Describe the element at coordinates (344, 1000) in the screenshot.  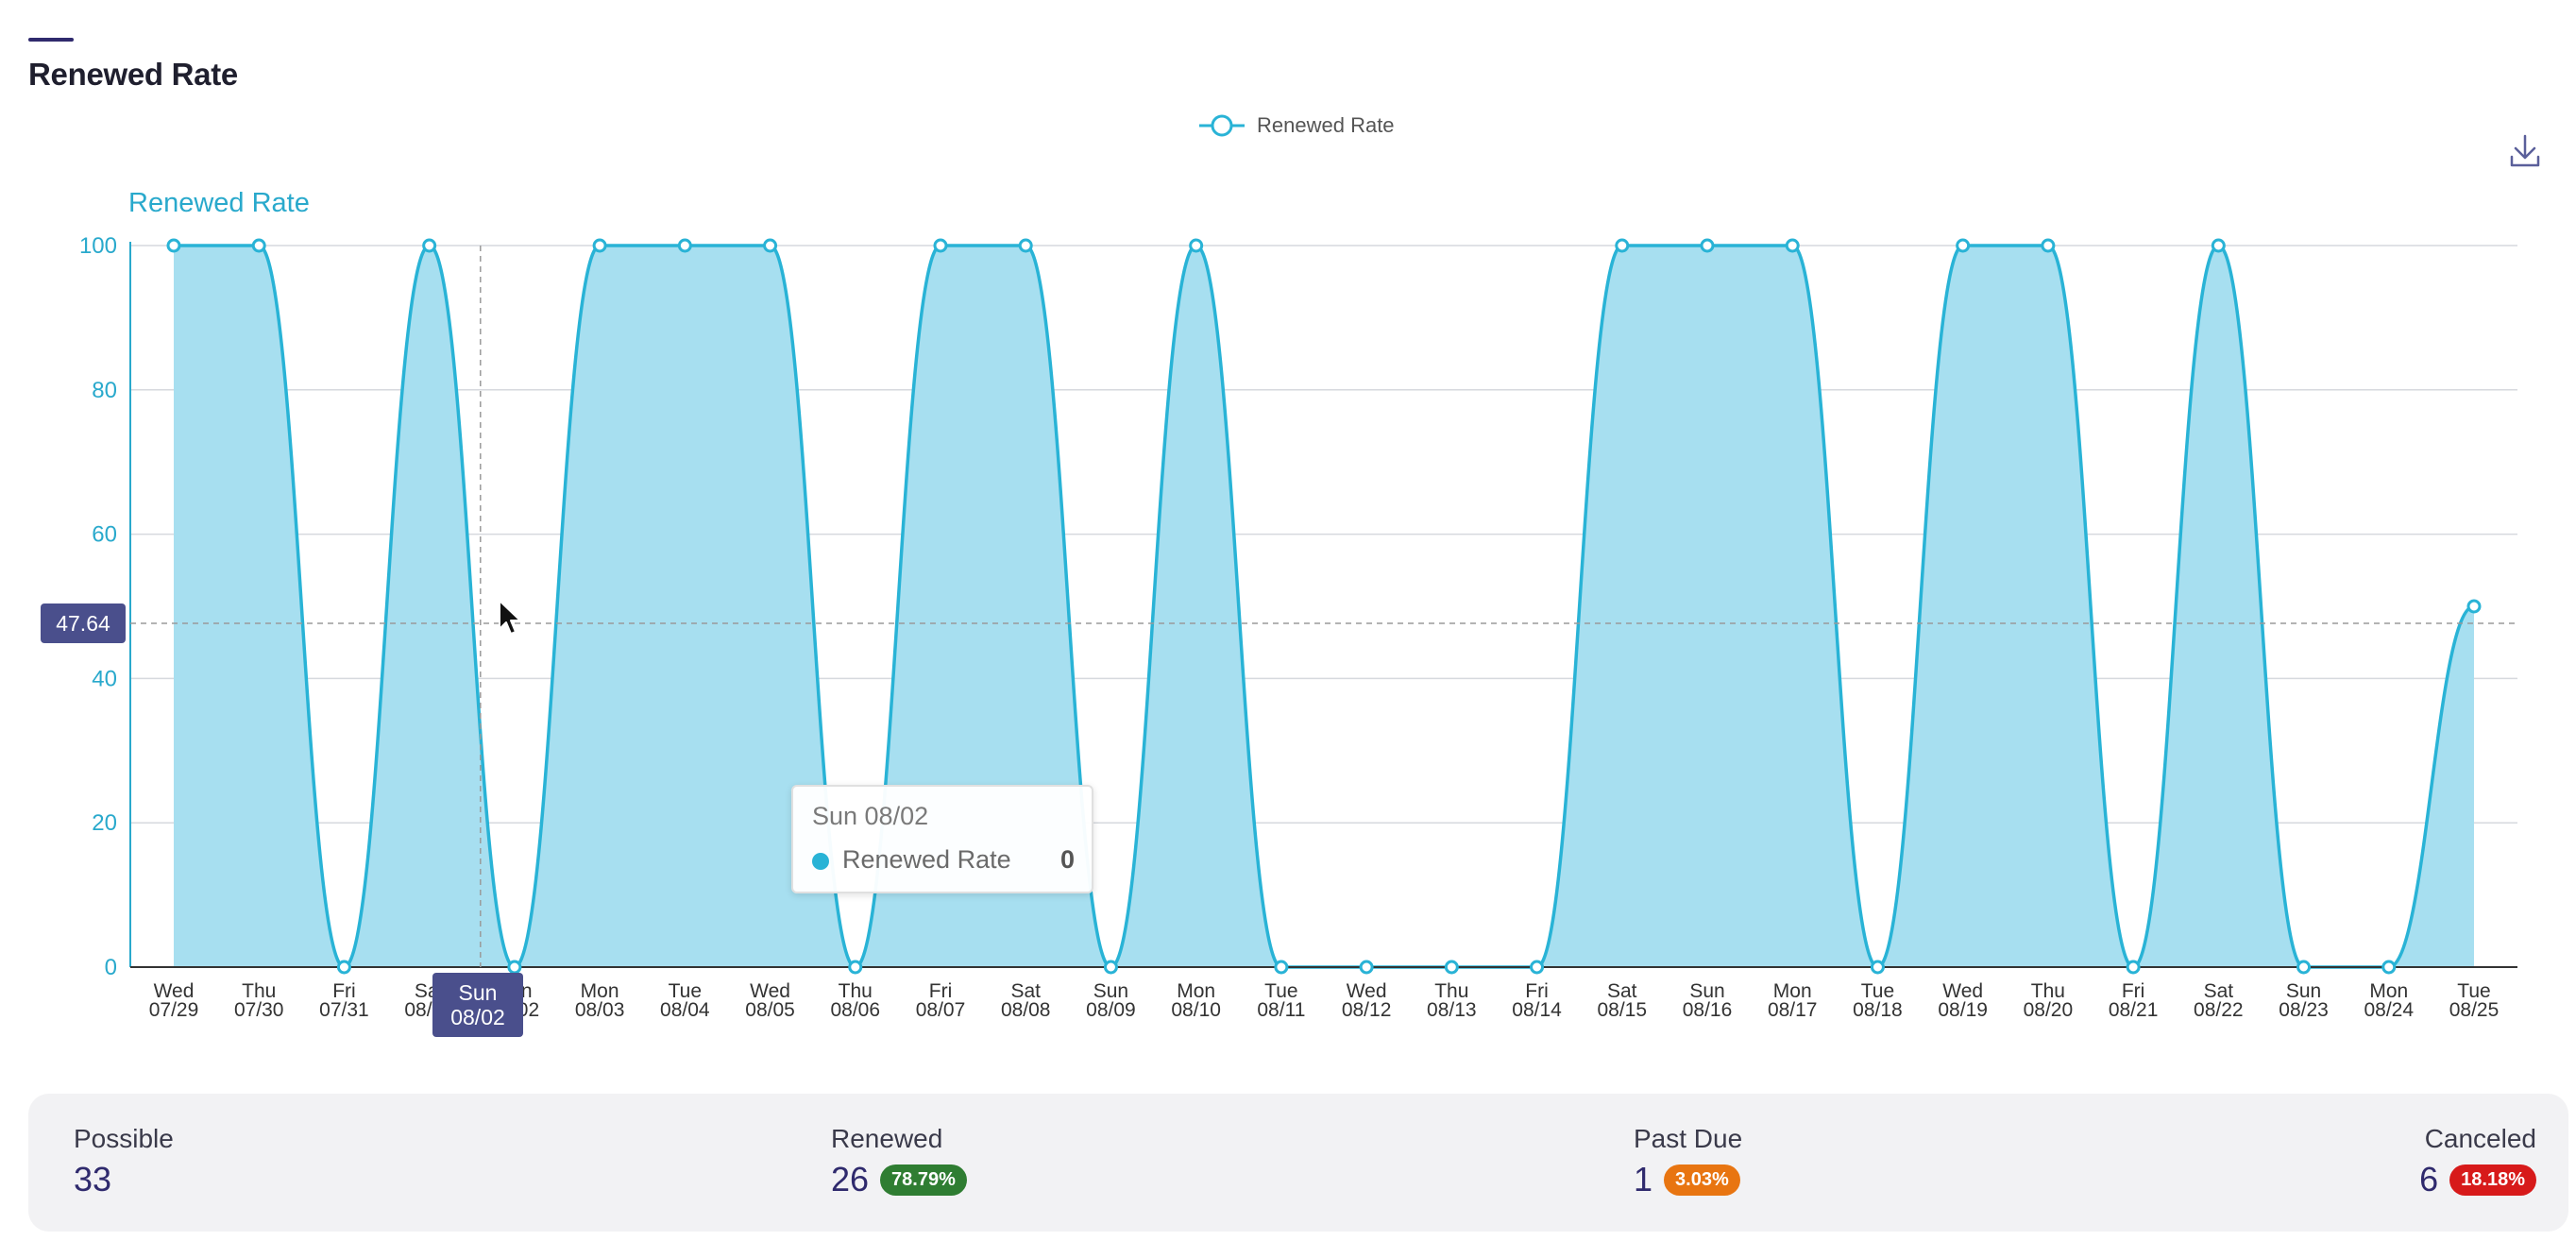
I see `x-tick-label: Fri 07/31` at that location.